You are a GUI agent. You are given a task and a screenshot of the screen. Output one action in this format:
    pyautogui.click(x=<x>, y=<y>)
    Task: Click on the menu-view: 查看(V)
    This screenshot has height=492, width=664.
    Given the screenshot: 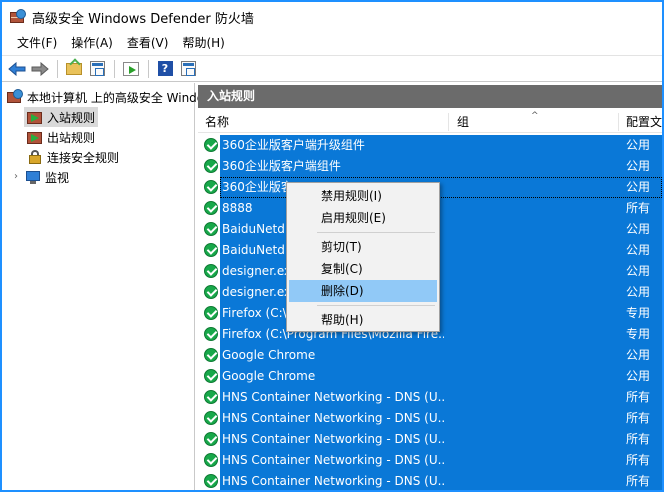 What is the action you would take?
    pyautogui.click(x=148, y=43)
    